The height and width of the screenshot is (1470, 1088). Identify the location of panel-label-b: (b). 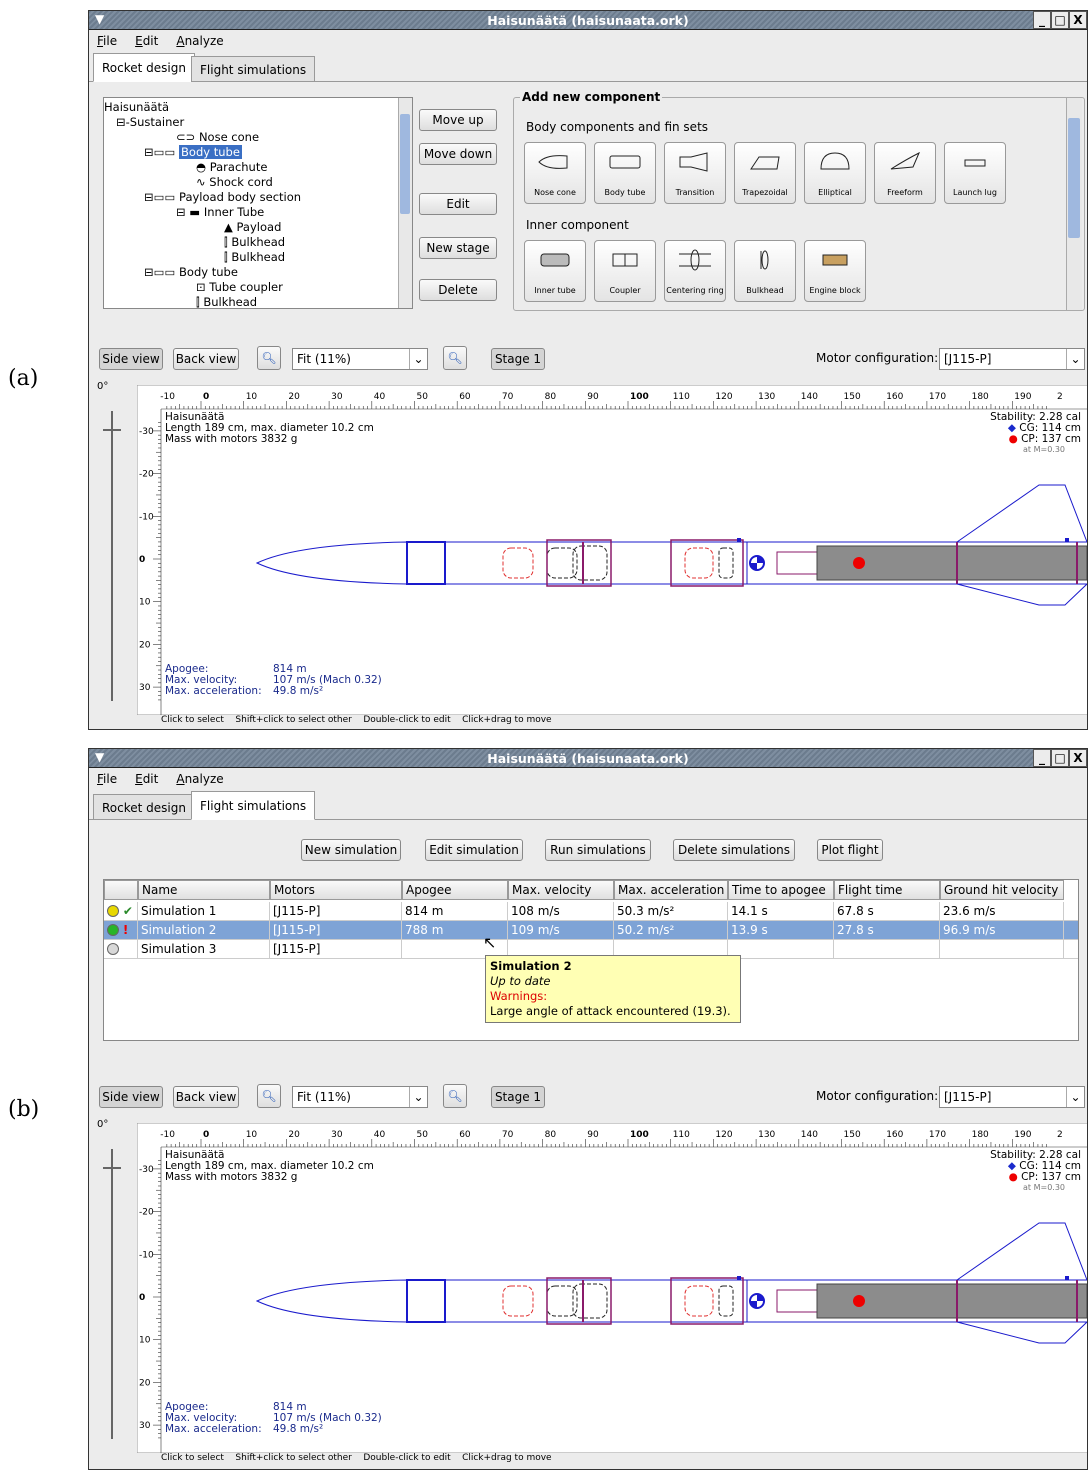
(24, 1109).